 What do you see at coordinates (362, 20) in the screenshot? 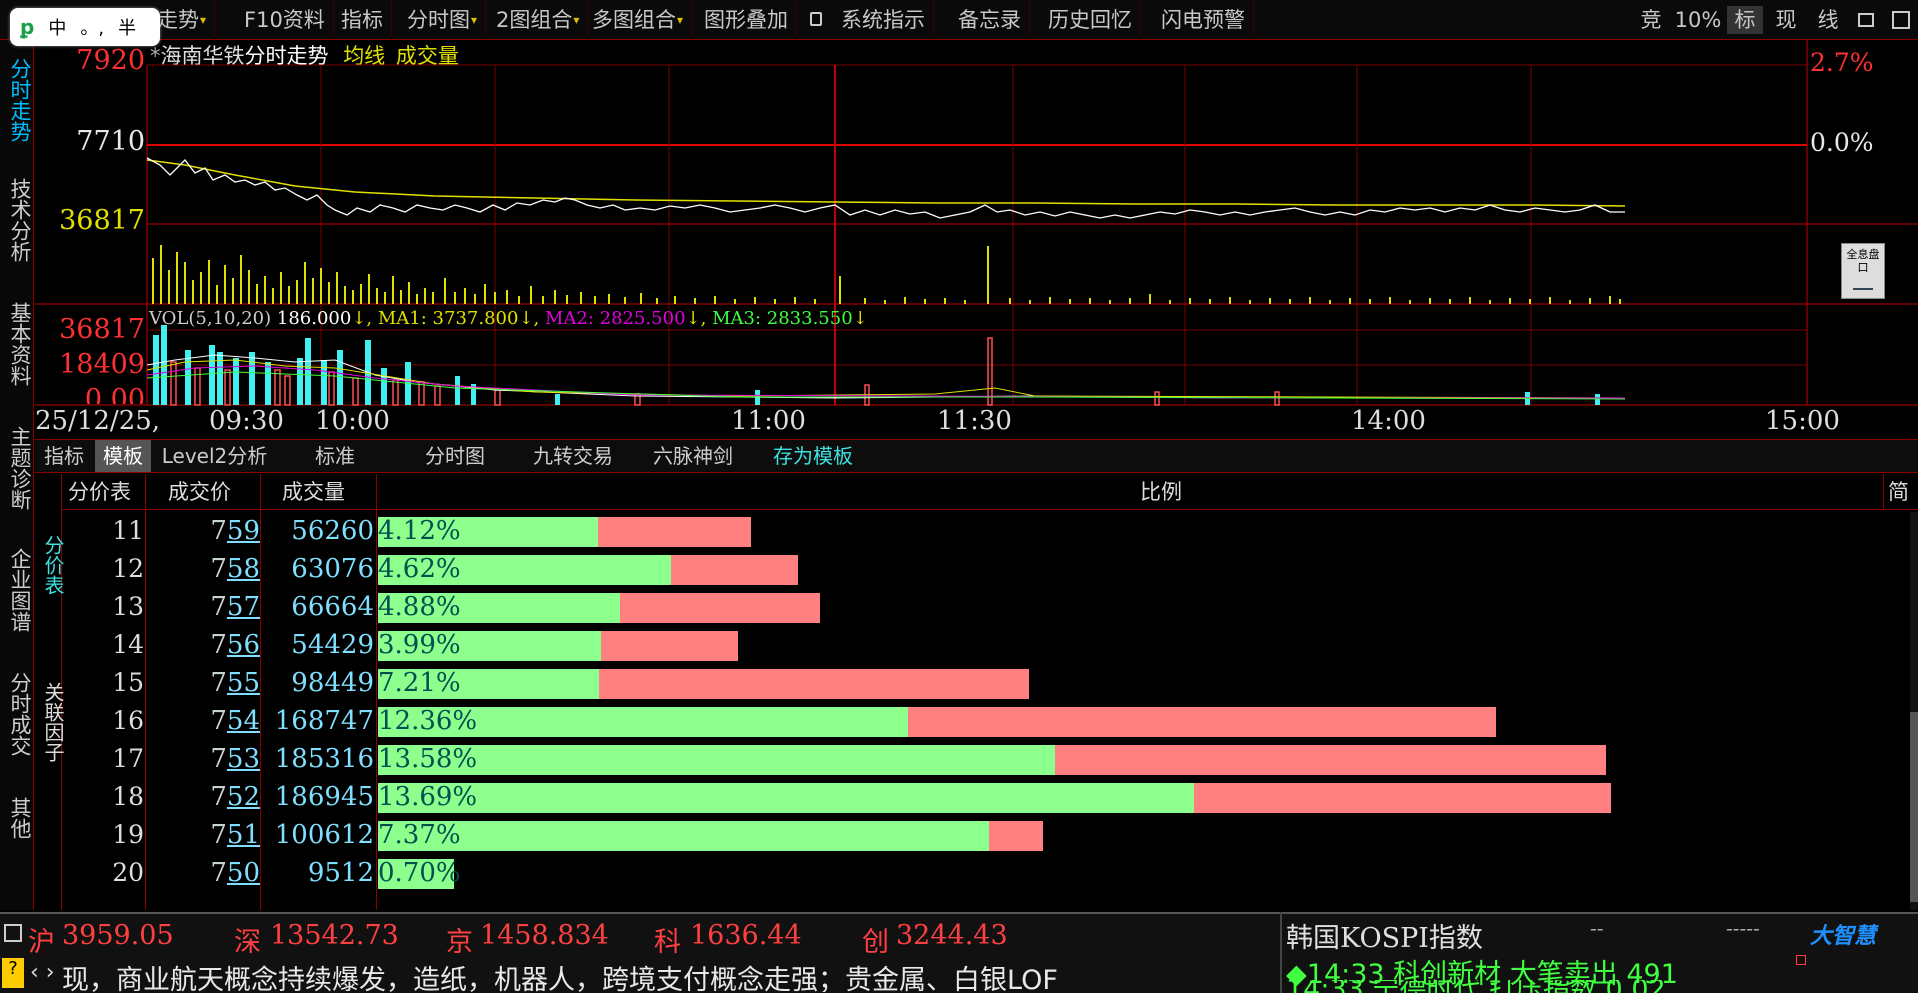
I see `menu-indicator: 指标` at bounding box center [362, 20].